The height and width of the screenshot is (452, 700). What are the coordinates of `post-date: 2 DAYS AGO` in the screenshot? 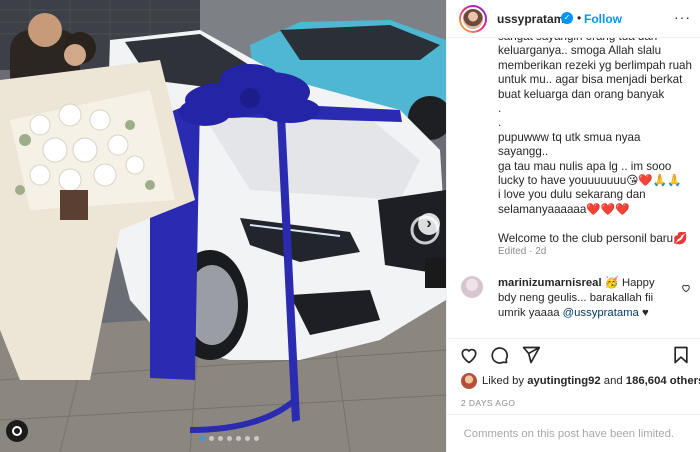 It's located at (488, 403).